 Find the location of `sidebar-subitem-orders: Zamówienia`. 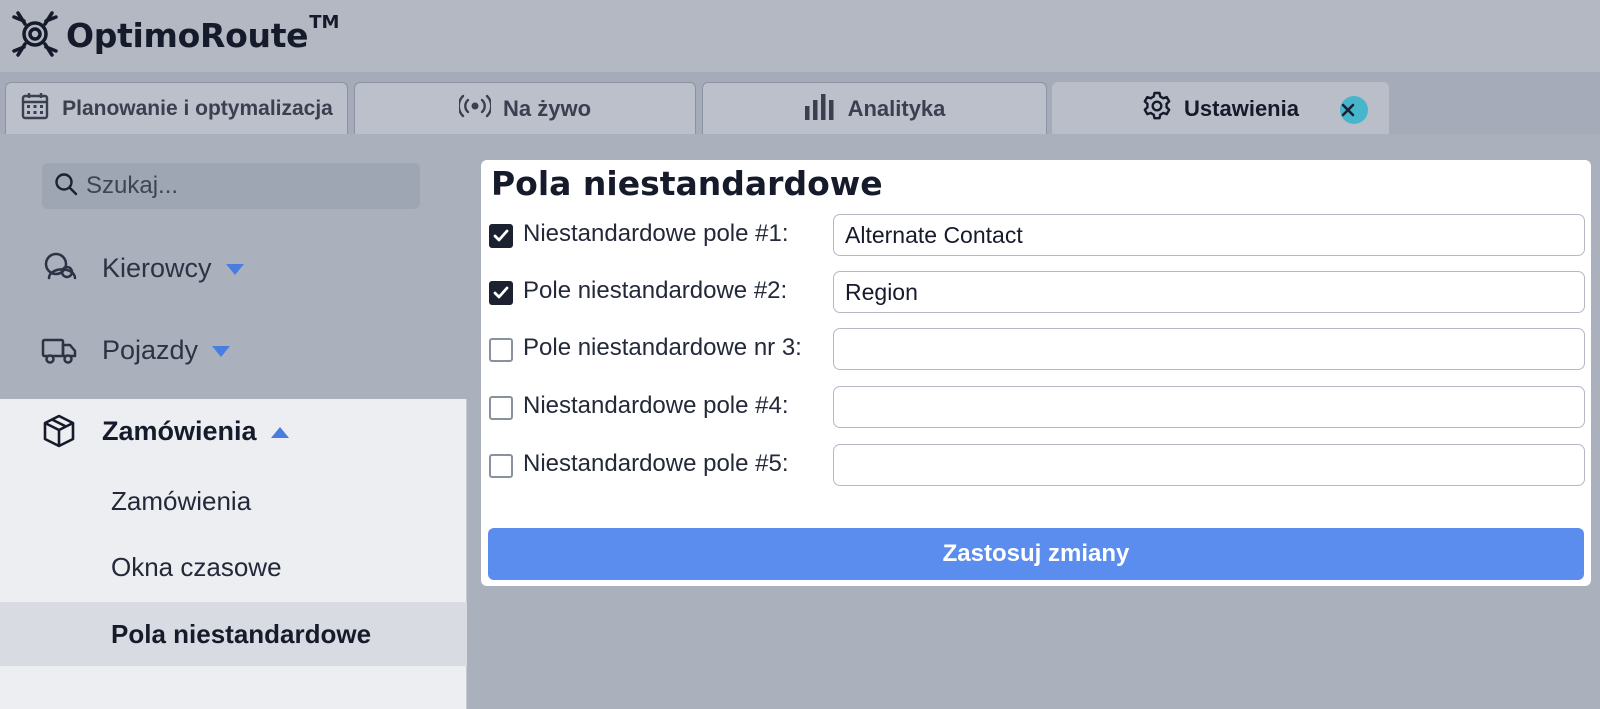

sidebar-subitem-orders: Zamówienia is located at coordinates (233, 501).